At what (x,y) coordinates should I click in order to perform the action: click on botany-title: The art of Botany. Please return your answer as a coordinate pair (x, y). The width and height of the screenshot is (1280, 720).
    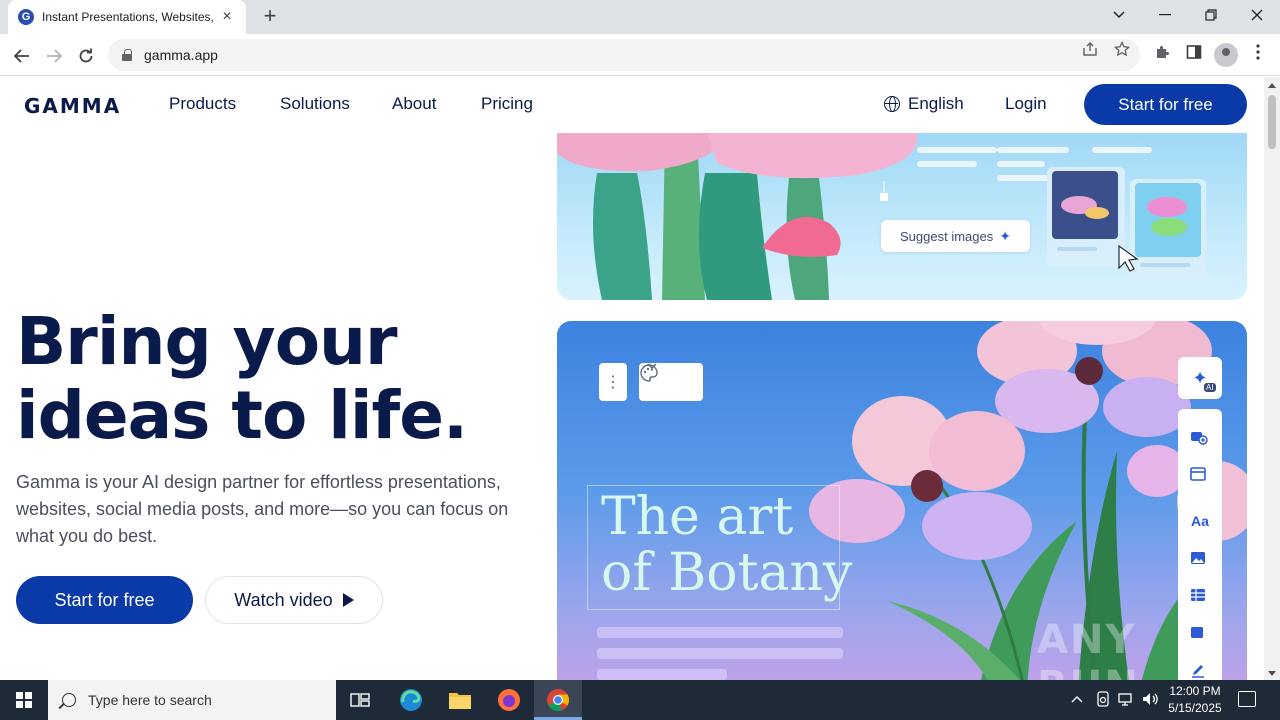
    Looking at the image, I should click on (751, 545).